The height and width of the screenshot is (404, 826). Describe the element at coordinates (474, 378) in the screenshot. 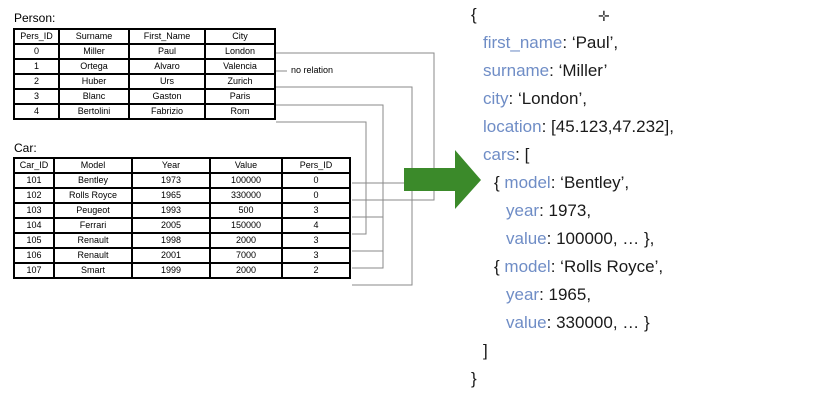

I see `json-close-brace: }` at that location.